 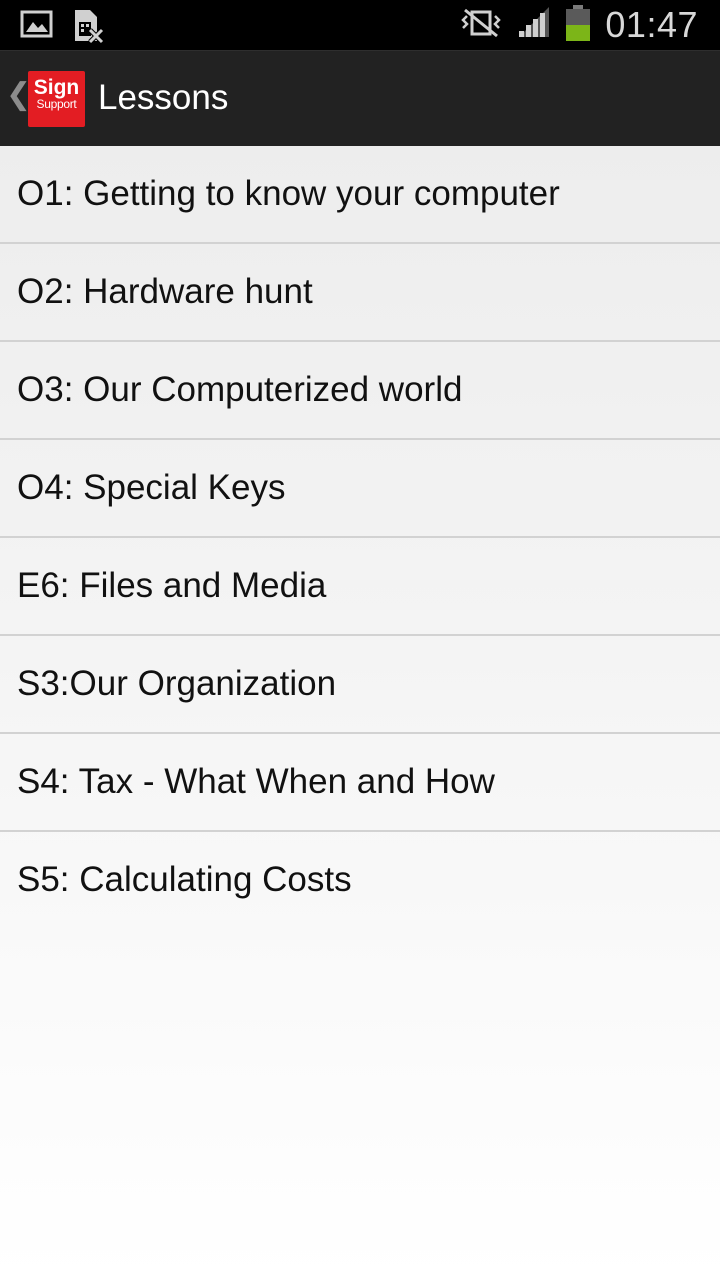 What do you see at coordinates (172, 585) in the screenshot?
I see `lesson-label: E6: Files and Media` at bounding box center [172, 585].